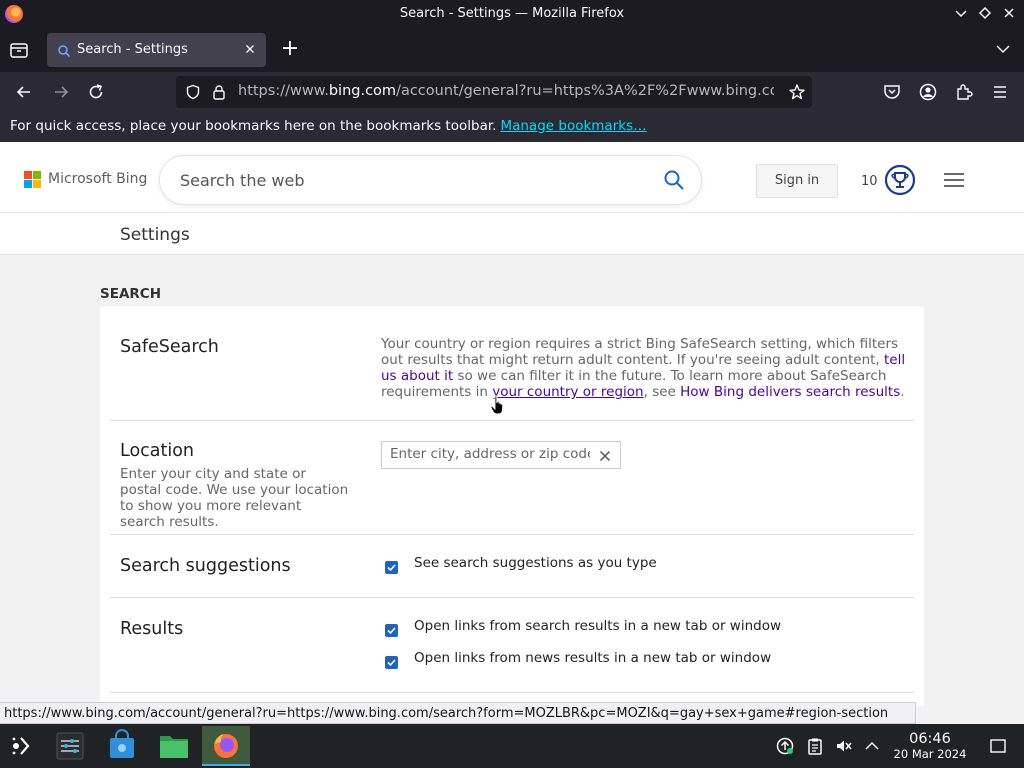 This screenshot has height=768, width=1024. Describe the element at coordinates (512, 50) in the screenshot. I see `tab-strip: Search - Settings +` at that location.